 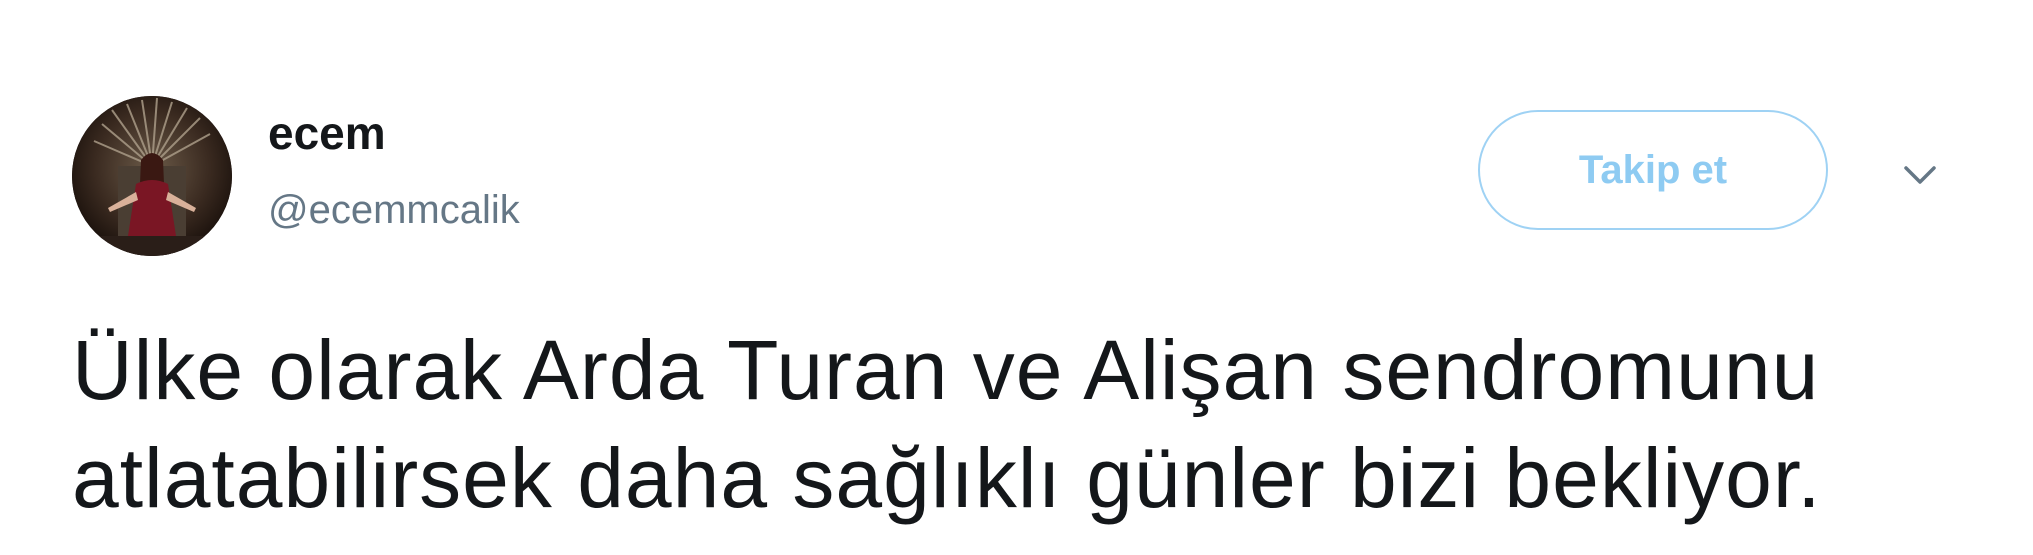 I want to click on chevron-down-icon, so click(x=1920, y=176).